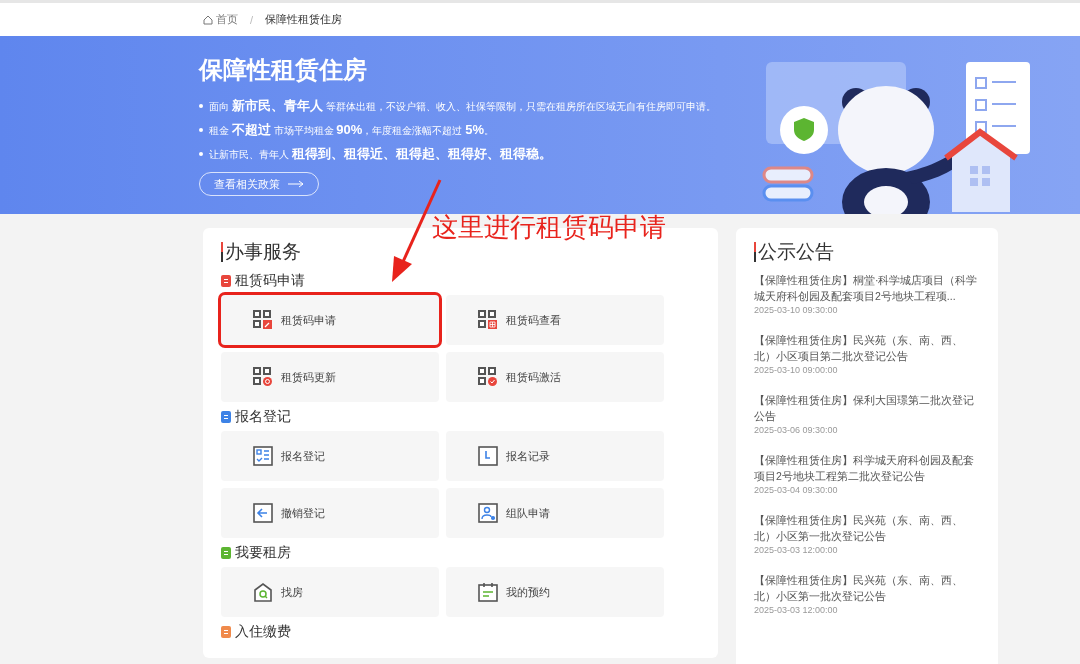 Image resolution: width=1080 pixels, height=664 pixels. I want to click on notice-date: 2025-03-10 09:30:00, so click(796, 310).